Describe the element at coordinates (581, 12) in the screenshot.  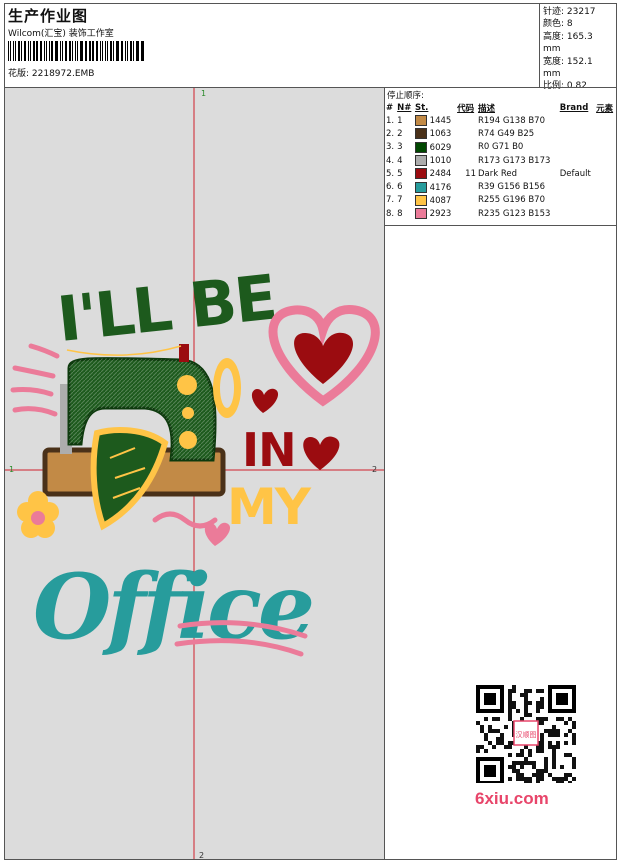
I see `stat-value: 23217` at that location.